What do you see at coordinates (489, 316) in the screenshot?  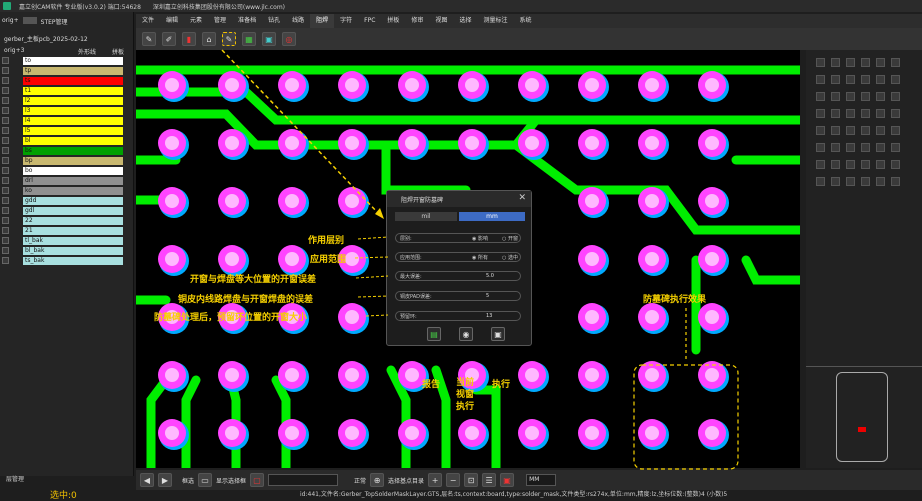 I see `ring-value: 13` at bounding box center [489, 316].